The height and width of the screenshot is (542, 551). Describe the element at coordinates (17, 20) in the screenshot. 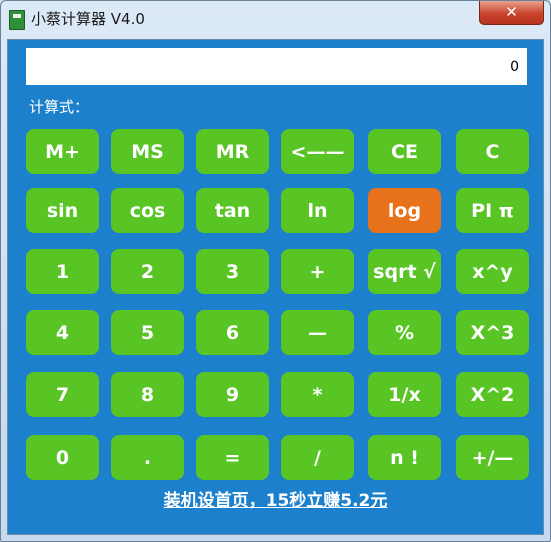

I see `calculator-app-icon` at that location.